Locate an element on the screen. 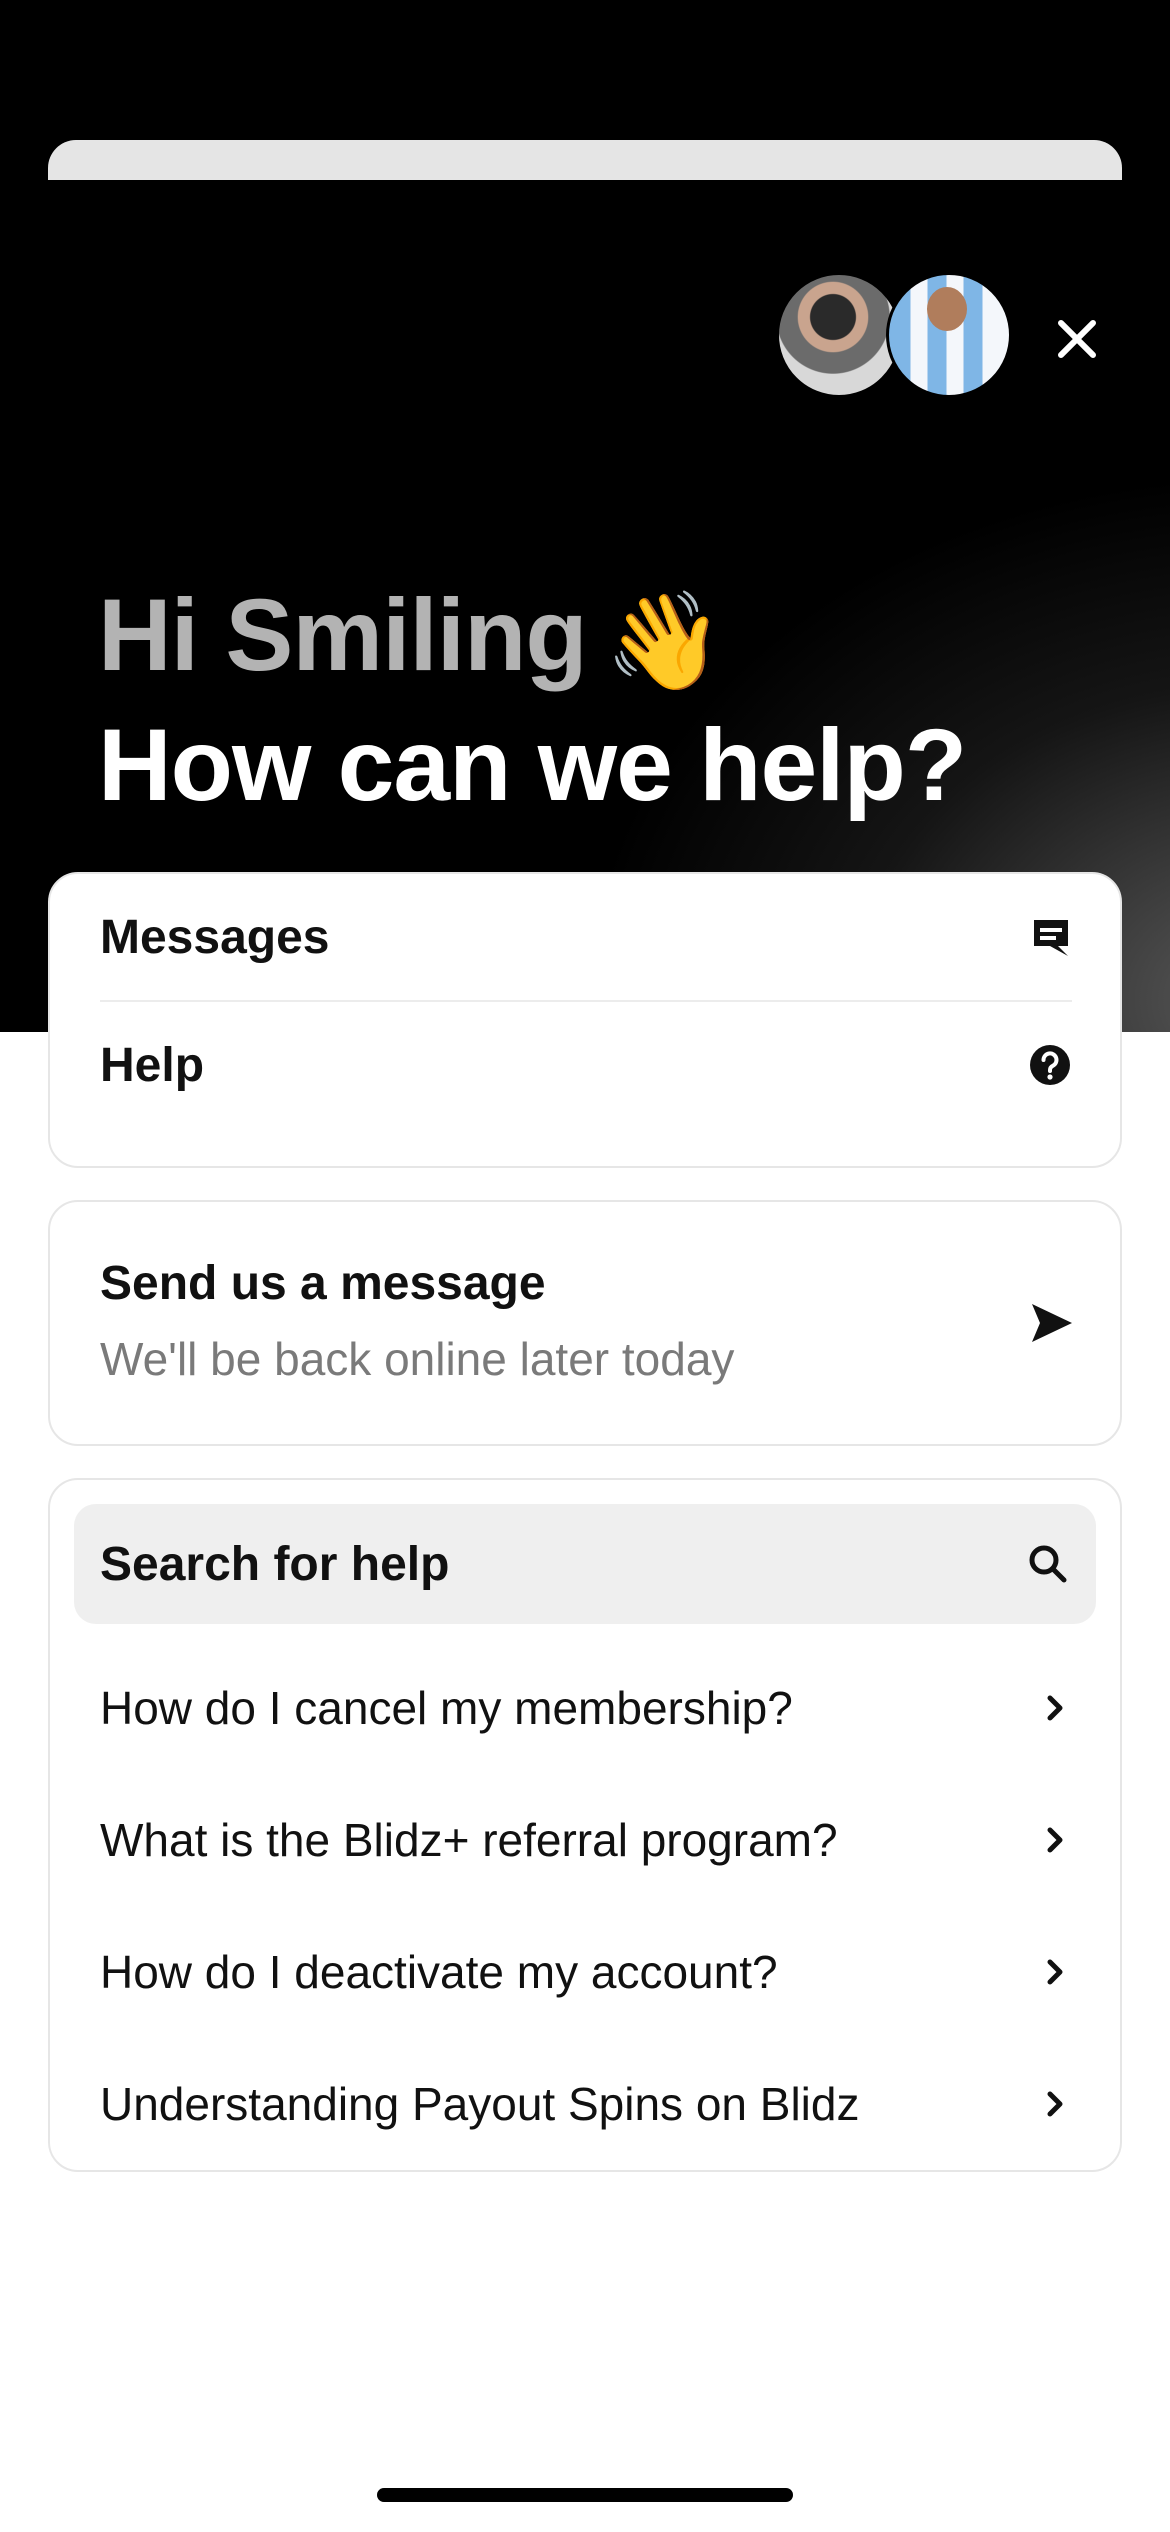 This screenshot has width=1170, height=2532. nav-card: Messages Help is located at coordinates (585, 1020).